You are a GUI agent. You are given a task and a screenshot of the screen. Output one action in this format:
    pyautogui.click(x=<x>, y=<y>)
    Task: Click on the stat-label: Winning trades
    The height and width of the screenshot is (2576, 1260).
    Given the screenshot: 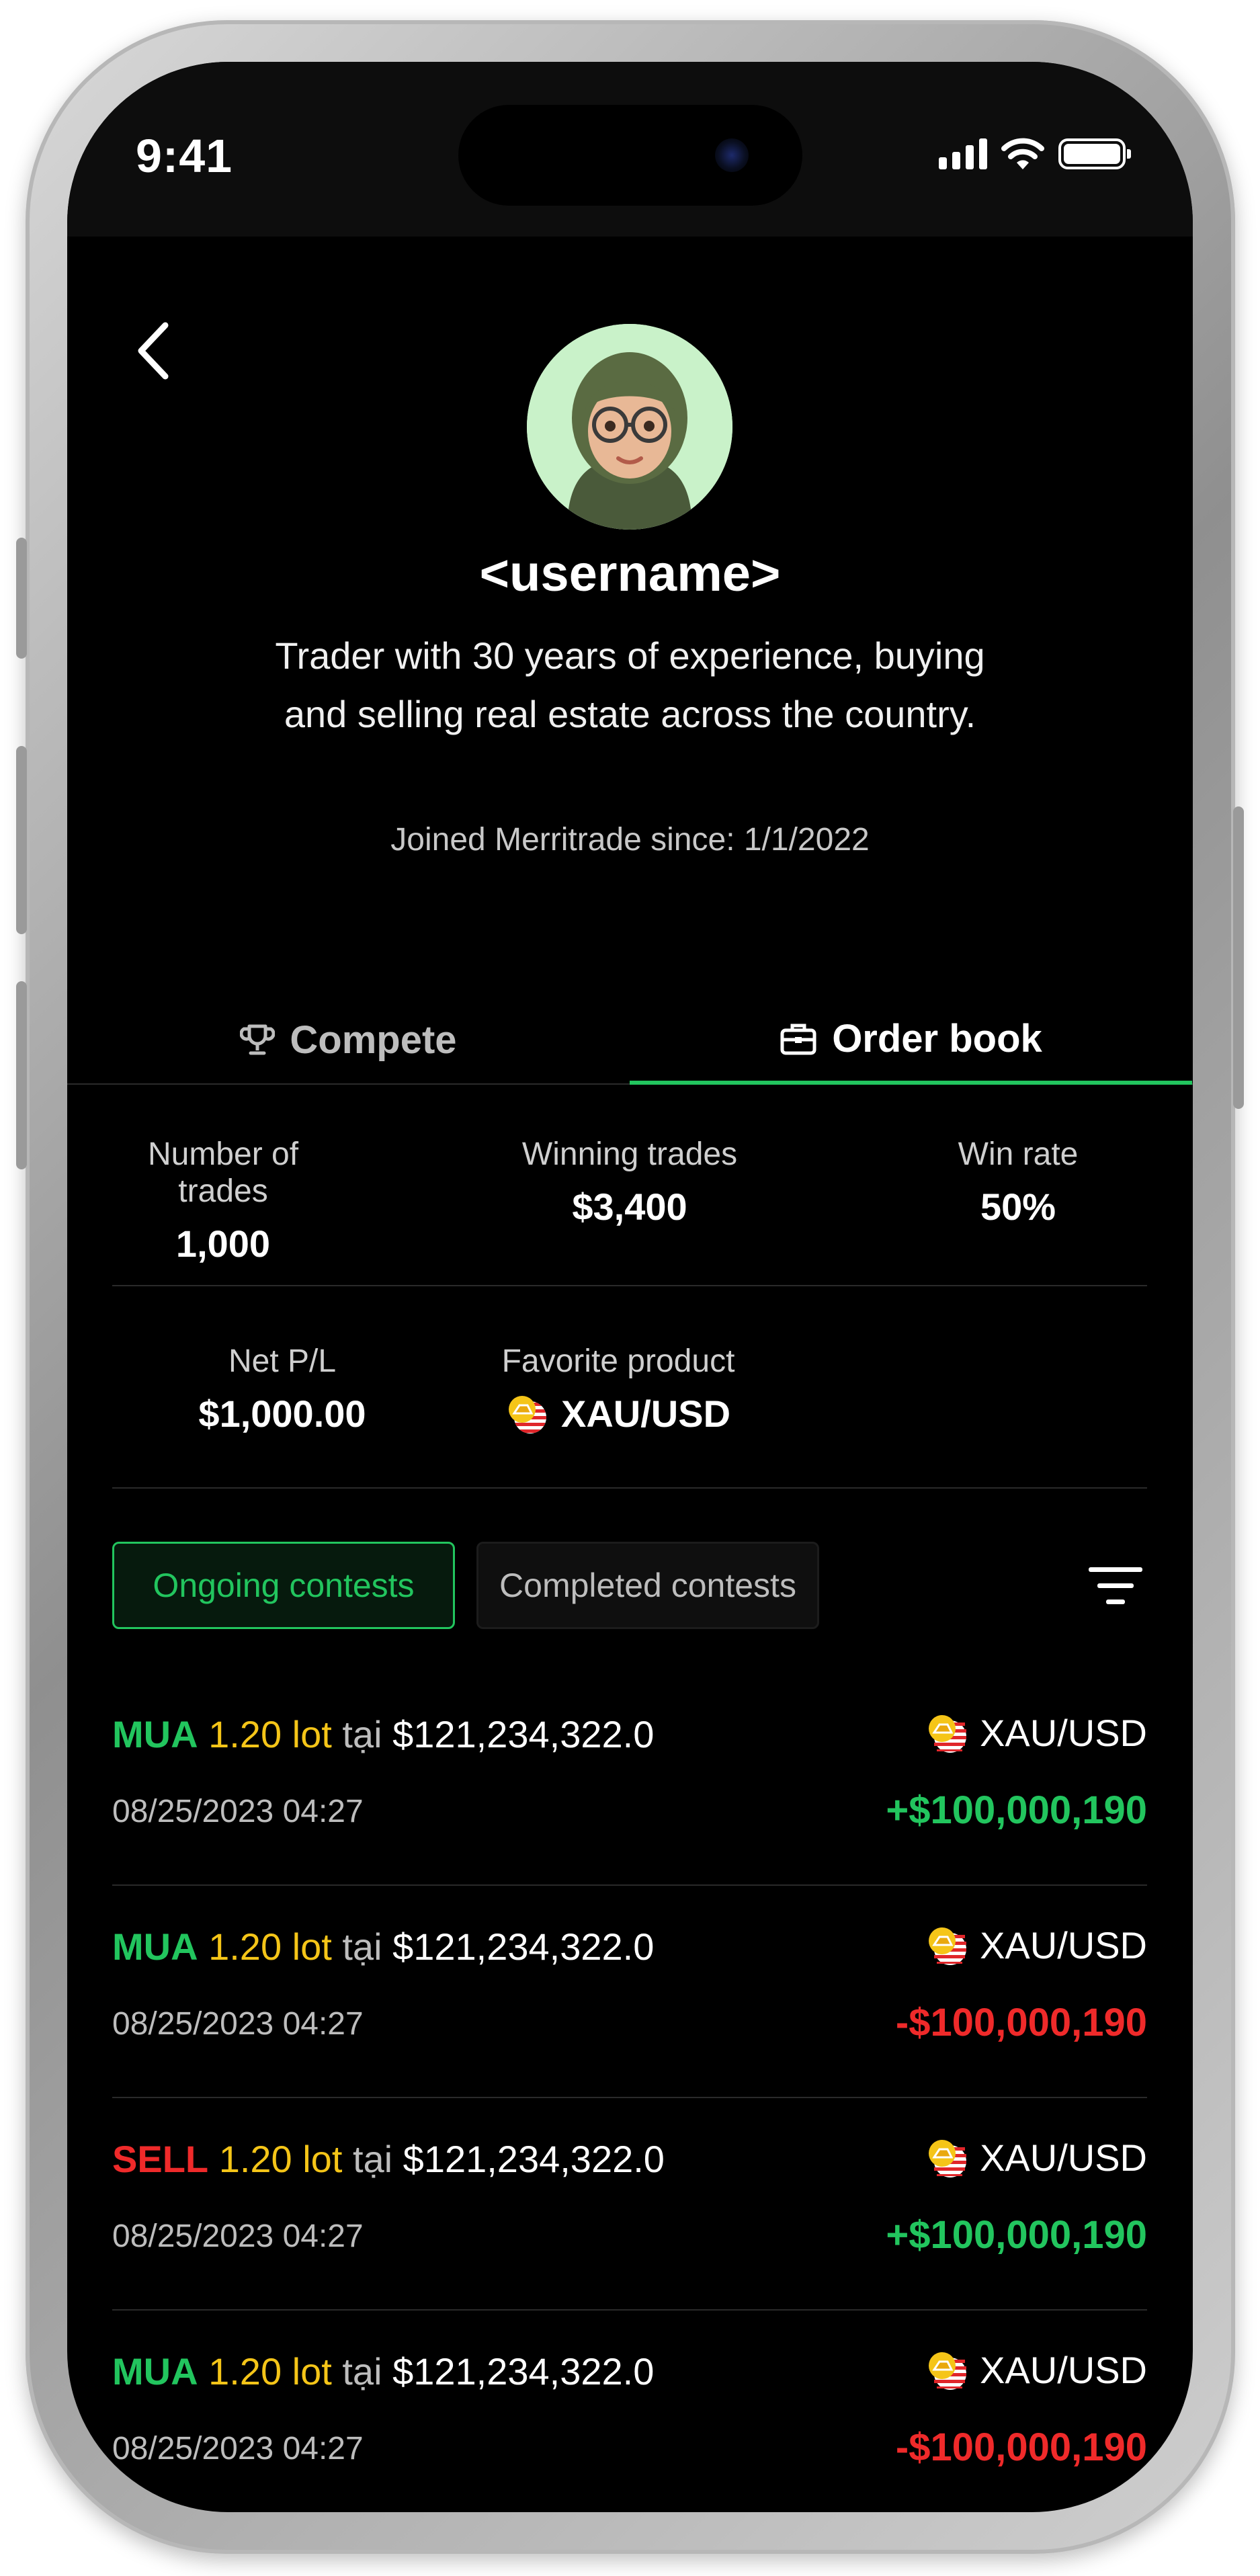 What is the action you would take?
    pyautogui.click(x=630, y=1154)
    